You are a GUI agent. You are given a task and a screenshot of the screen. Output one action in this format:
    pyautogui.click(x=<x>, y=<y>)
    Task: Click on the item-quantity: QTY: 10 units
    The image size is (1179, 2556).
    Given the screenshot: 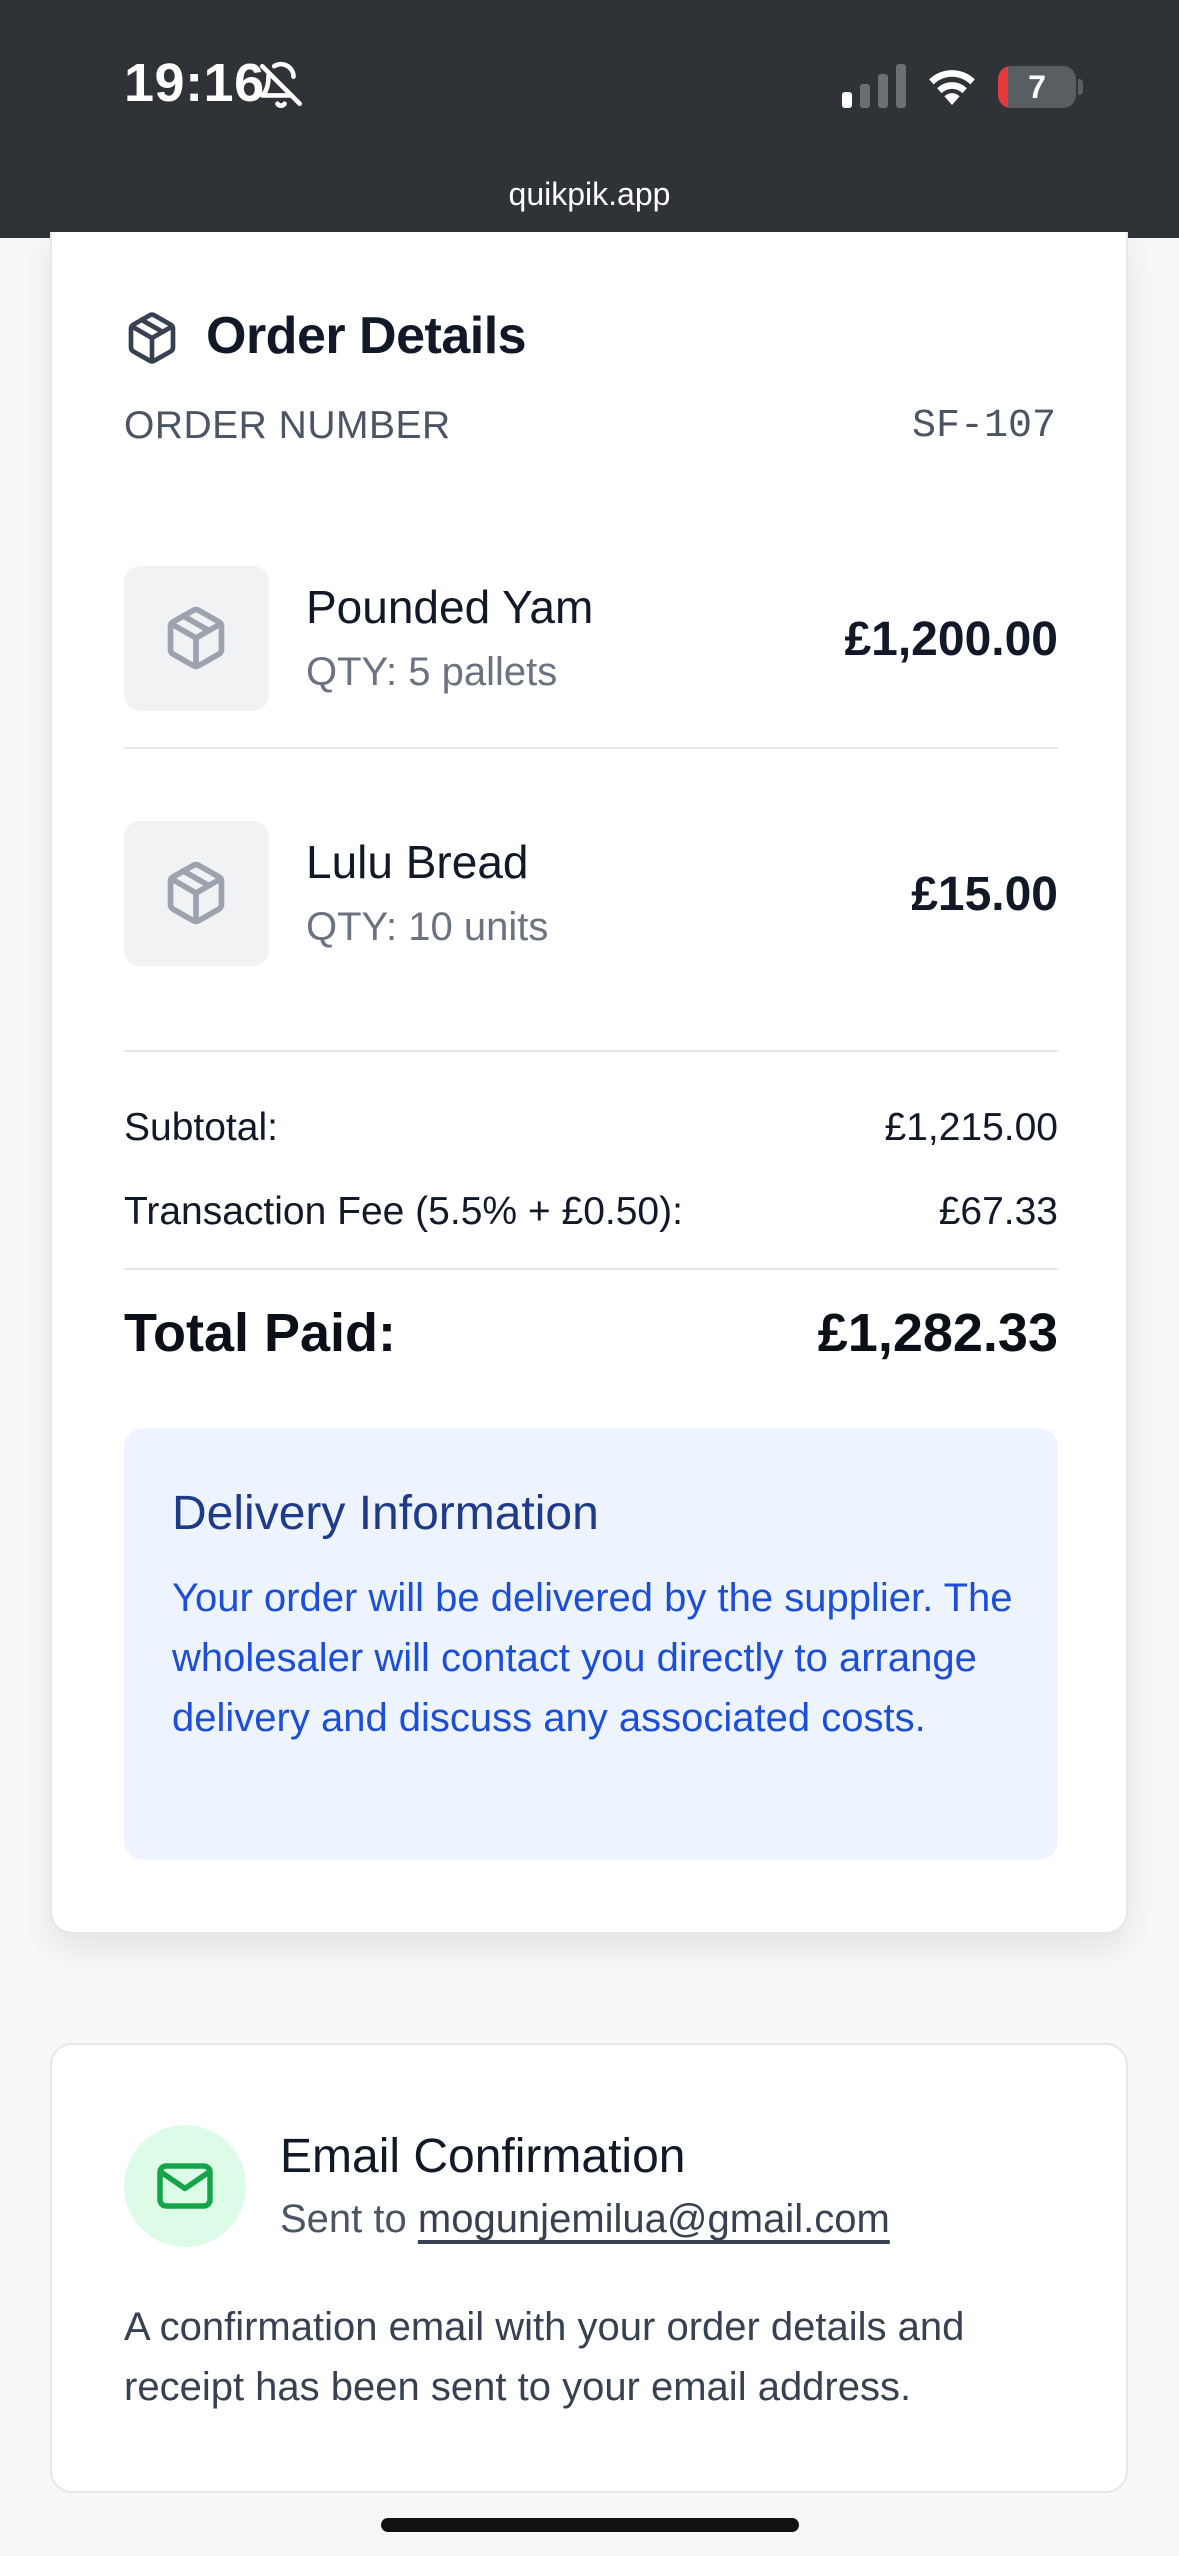 What is the action you would take?
    pyautogui.click(x=427, y=927)
    